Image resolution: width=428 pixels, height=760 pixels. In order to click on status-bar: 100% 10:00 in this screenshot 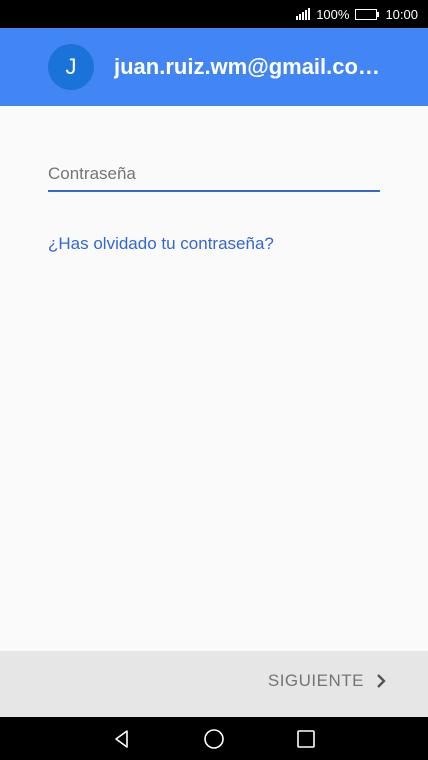, I will do `click(214, 14)`.